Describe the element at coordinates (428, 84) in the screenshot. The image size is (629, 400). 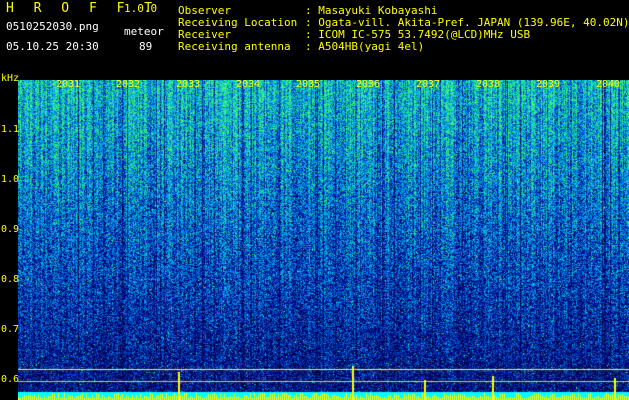
I see `x-tick-label: 2037` at that location.